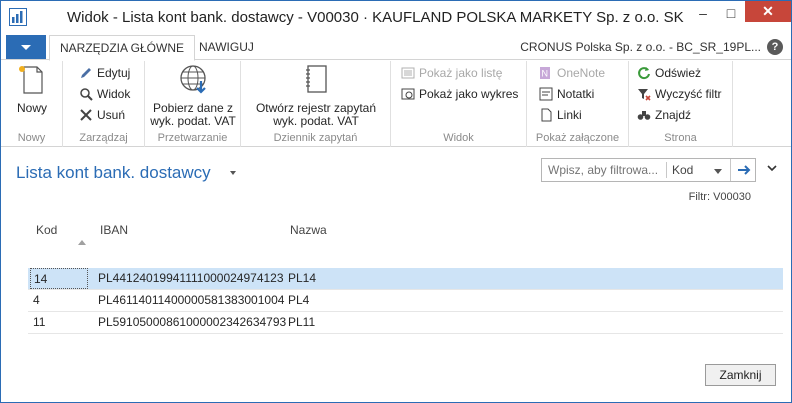  I want to click on refresh-icon, so click(644, 73).